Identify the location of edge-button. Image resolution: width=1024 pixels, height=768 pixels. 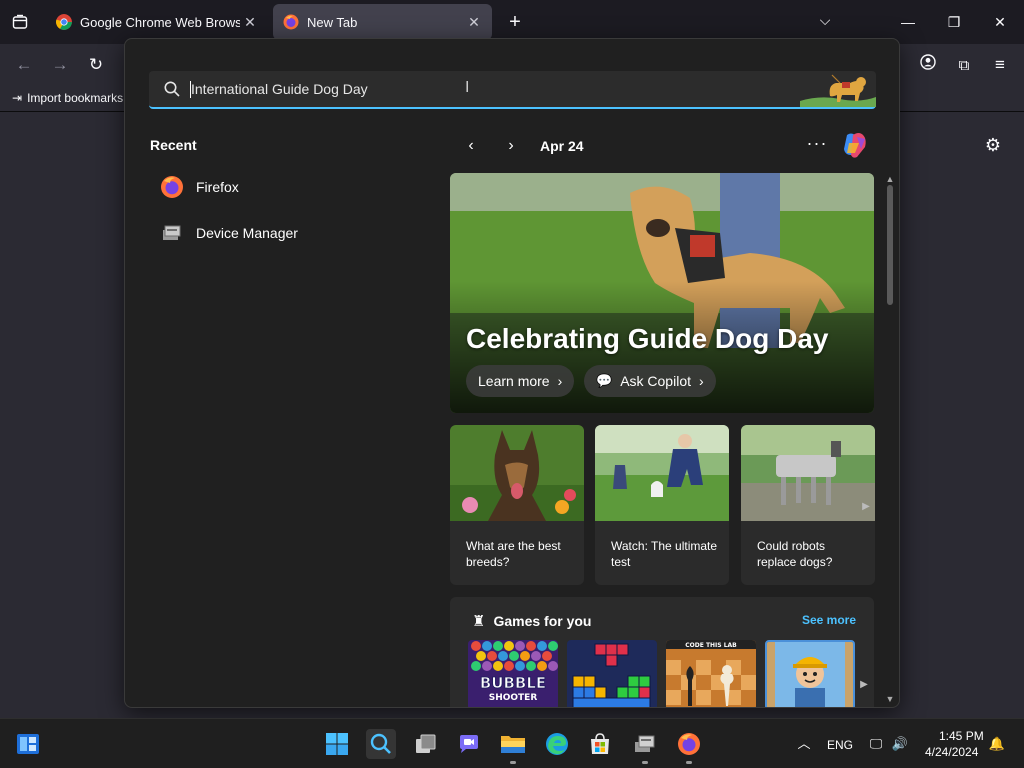
(557, 744).